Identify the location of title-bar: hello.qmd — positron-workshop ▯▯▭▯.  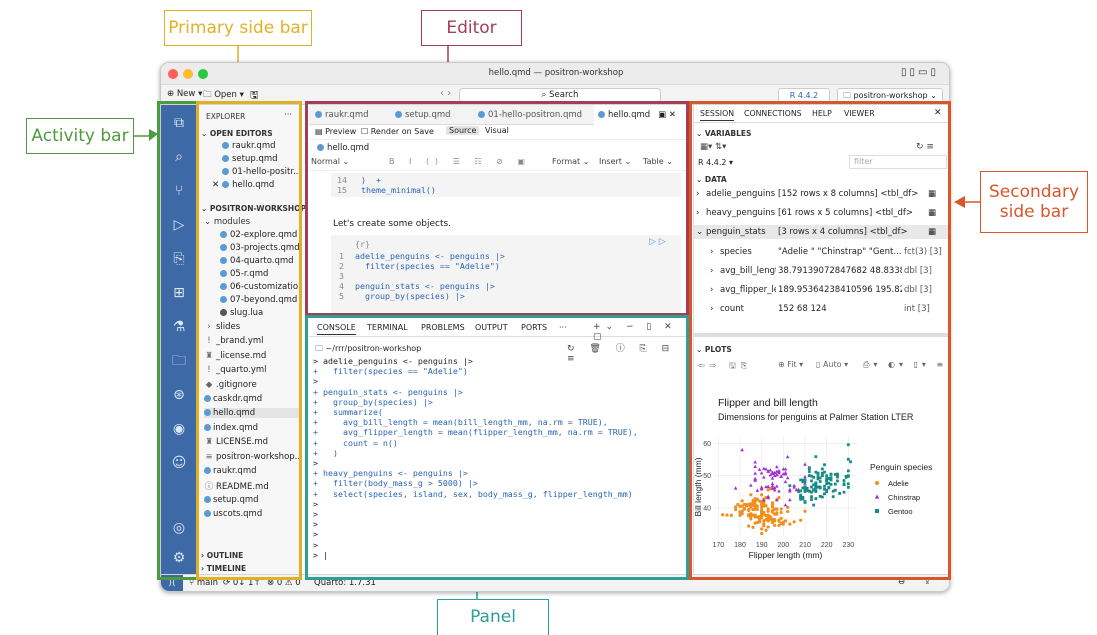
(555, 74).